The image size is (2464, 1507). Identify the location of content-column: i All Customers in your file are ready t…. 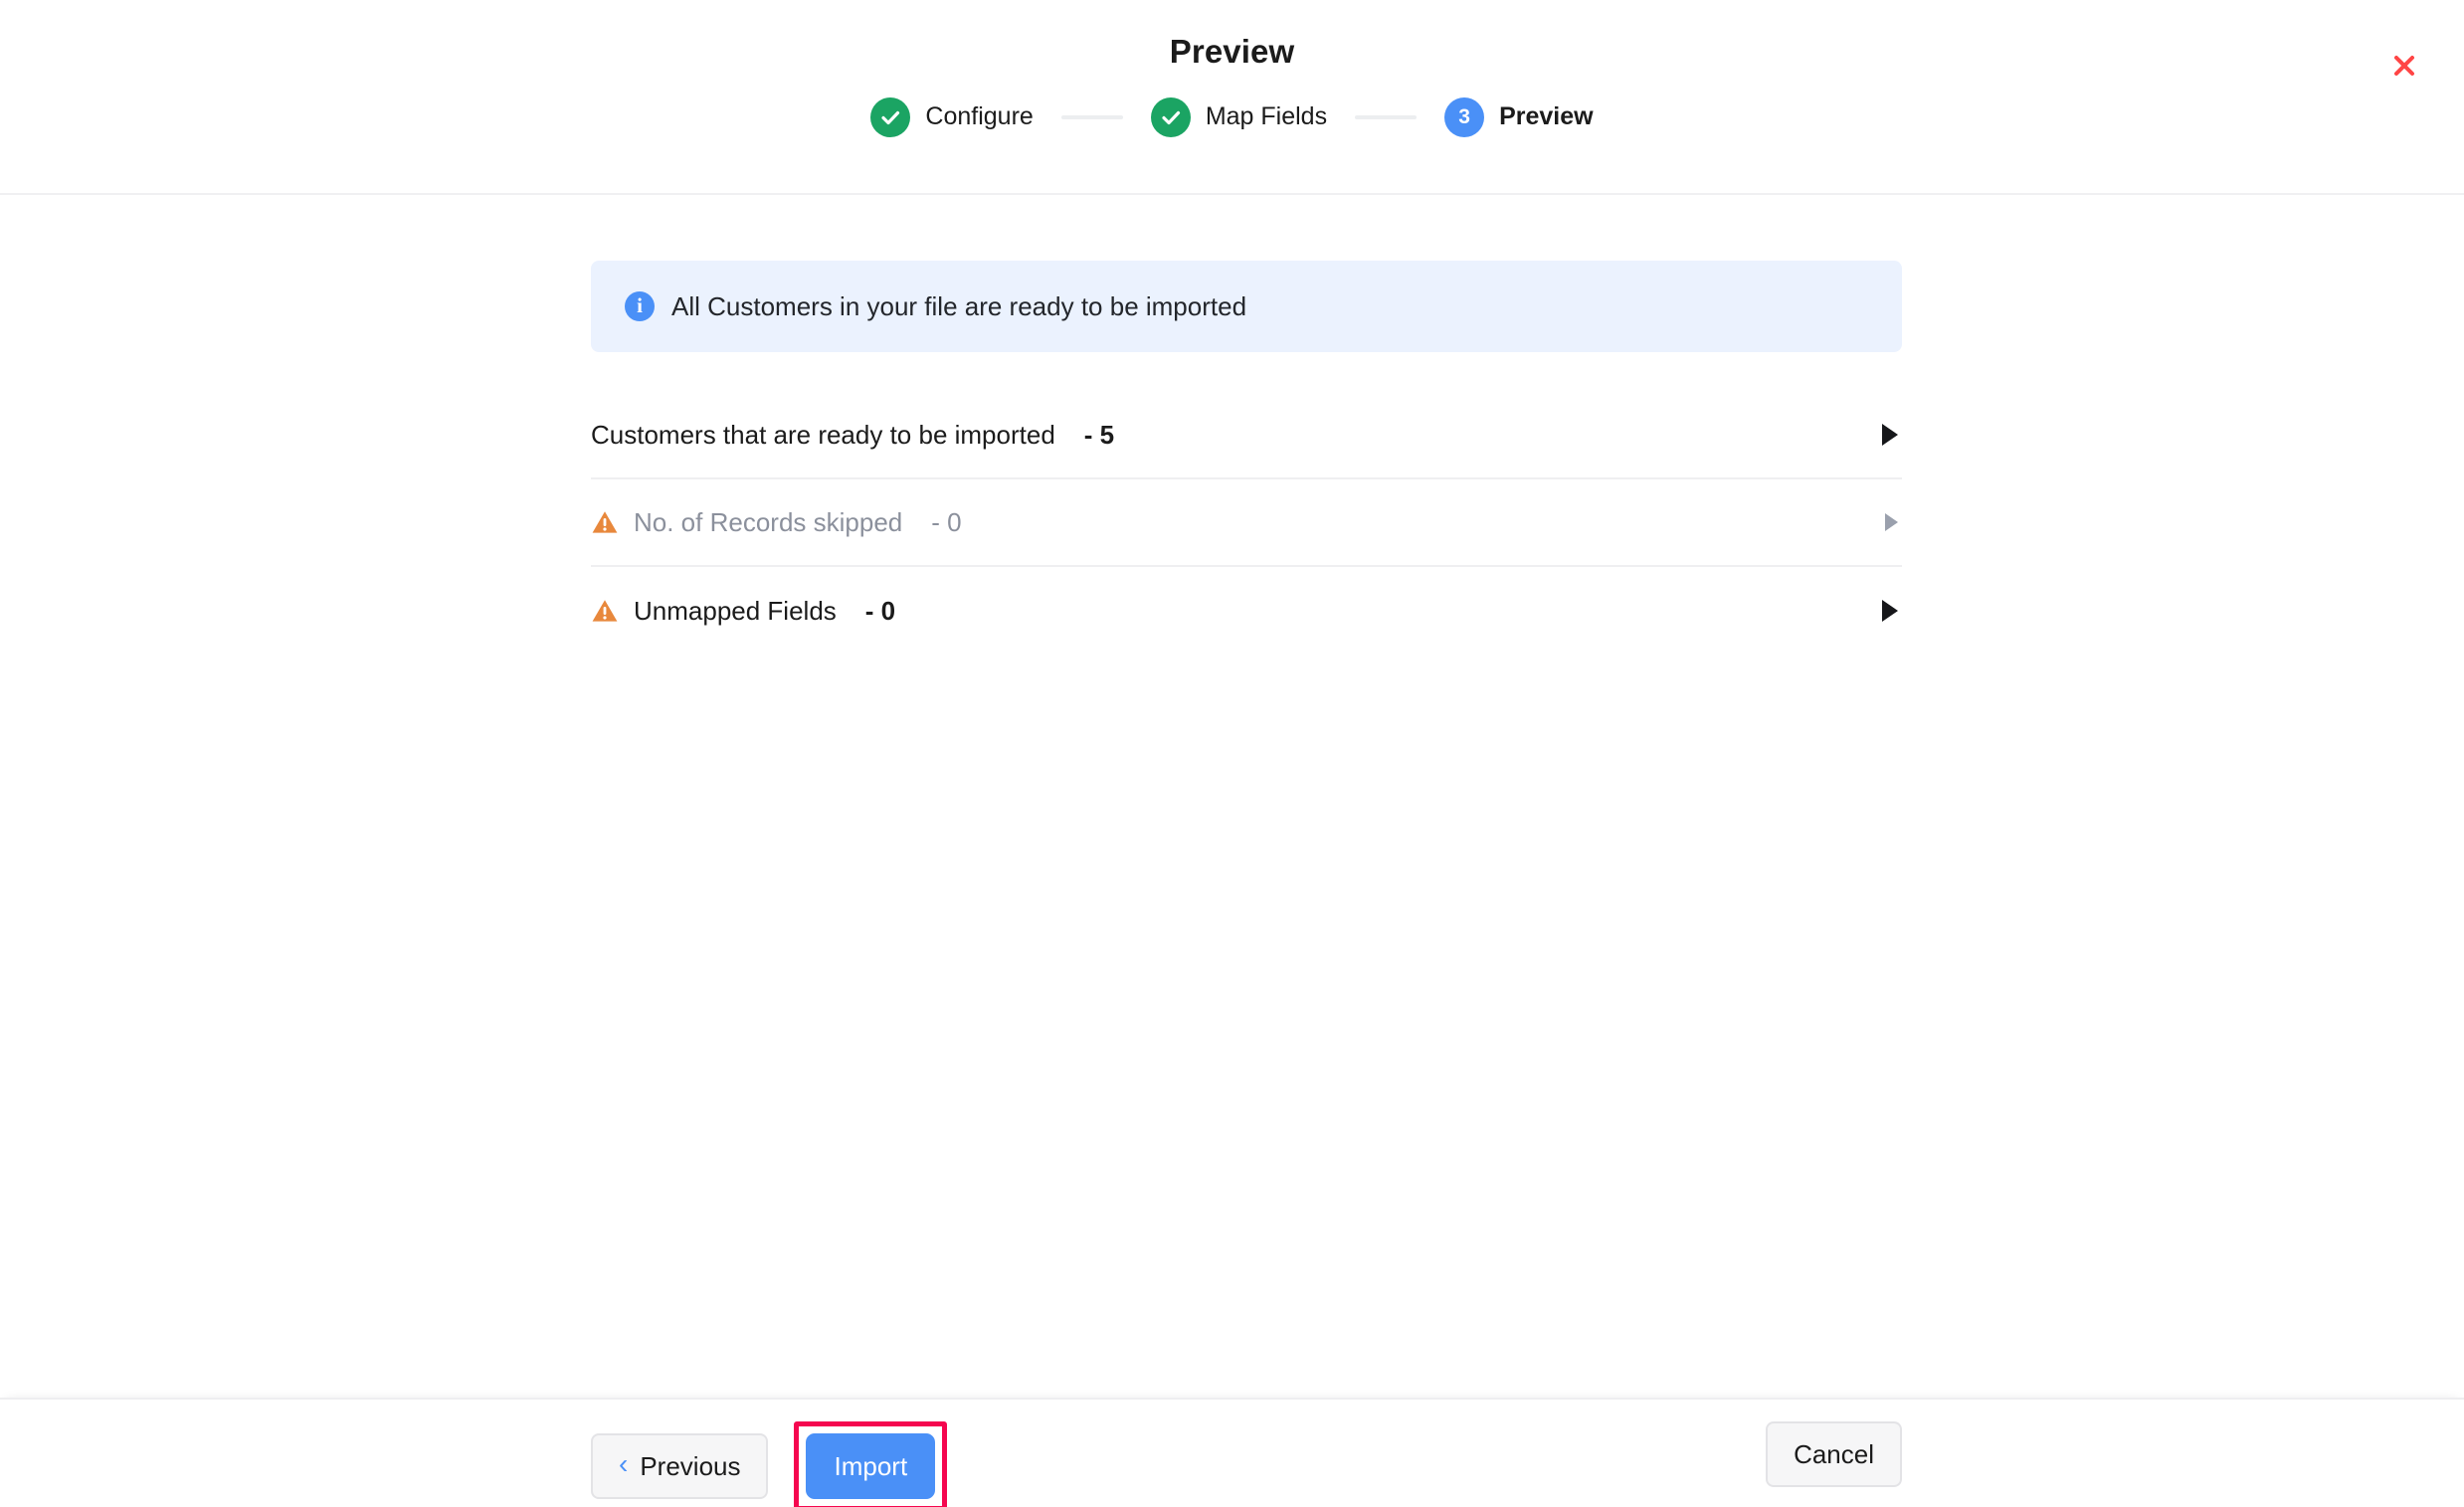
(1246, 458).